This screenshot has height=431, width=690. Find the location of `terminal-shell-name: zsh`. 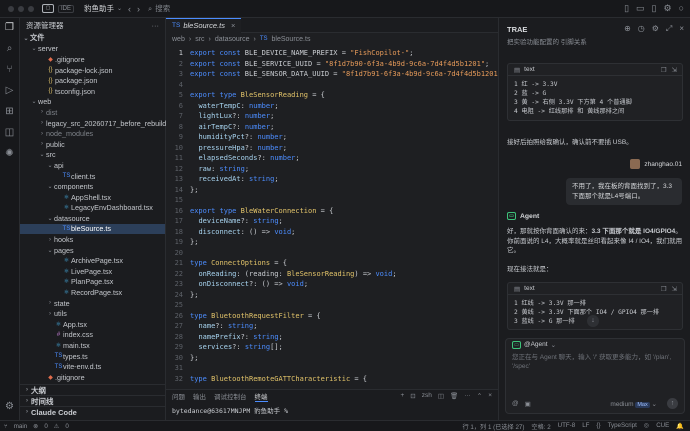

terminal-shell-name: zsh is located at coordinates (427, 396).